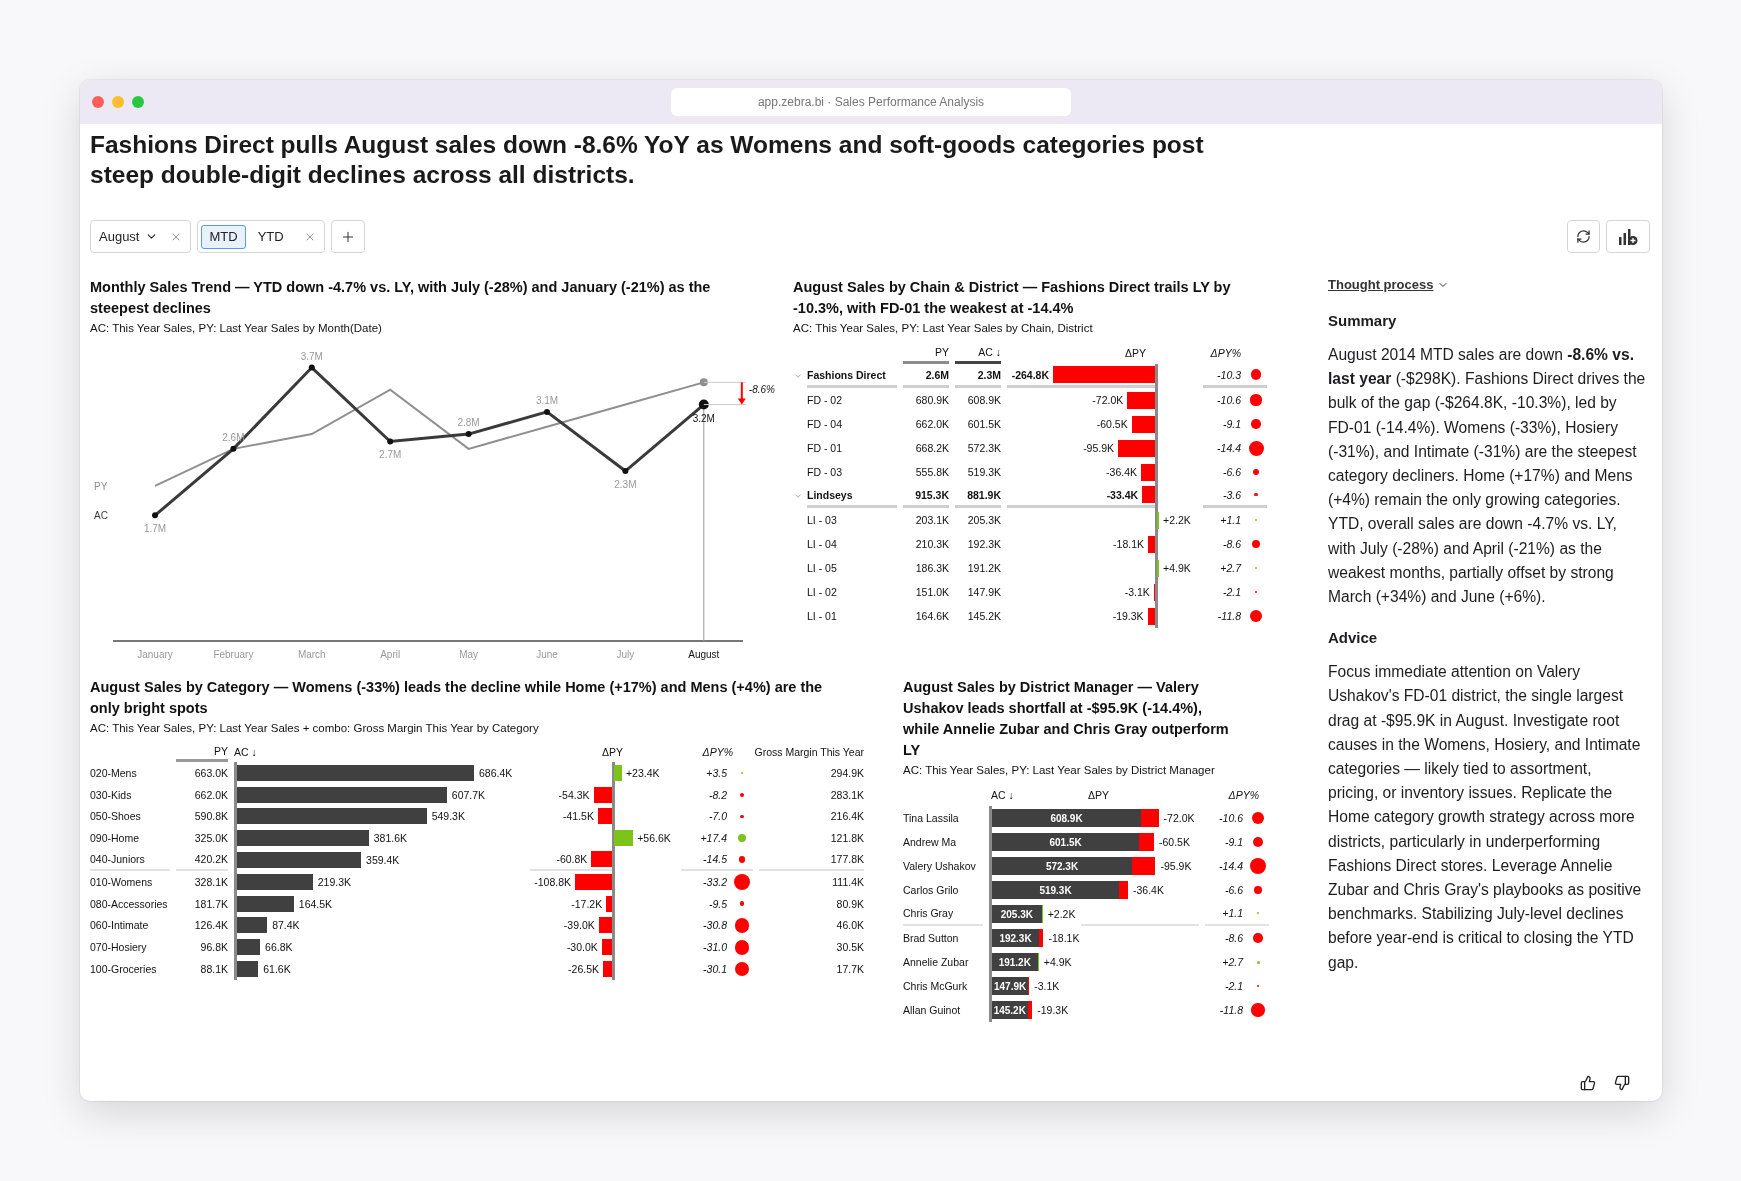  Describe the element at coordinates (138, 102) in the screenshot. I see `zoom-button` at that location.